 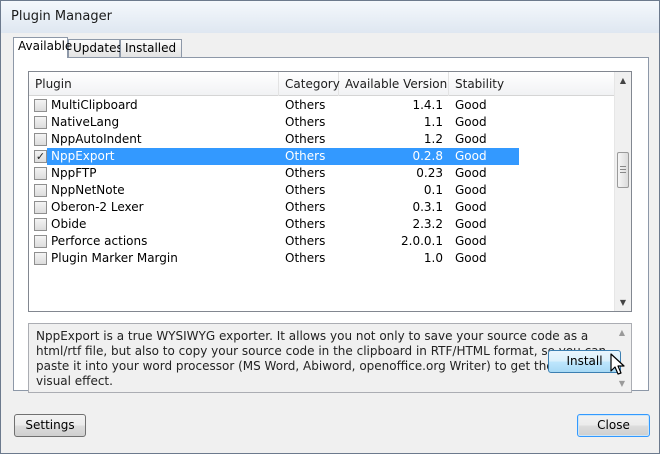 I want to click on mouse-pointer-icon, so click(x=617, y=364).